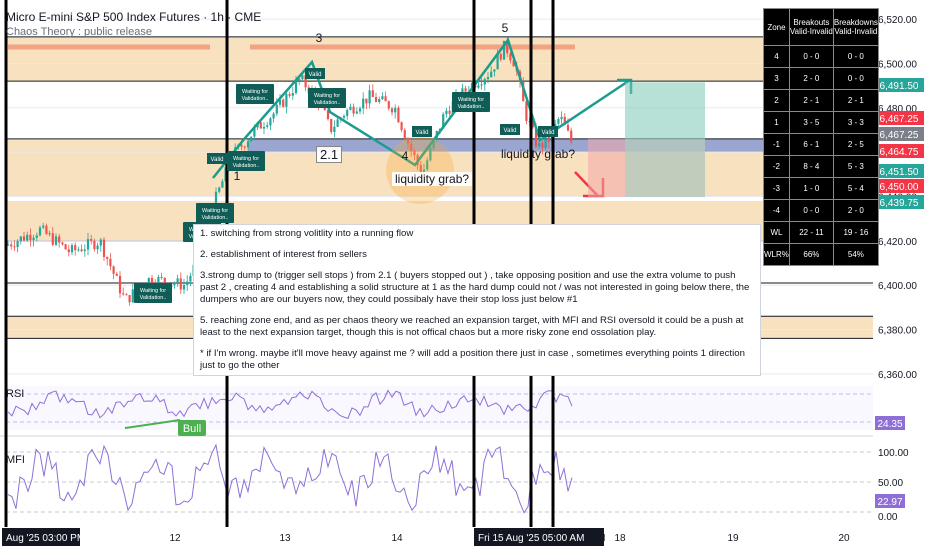 Image resolution: width=932 pixels, height=550 pixels. I want to click on stats-cell: 2 - 0, so click(855, 210).